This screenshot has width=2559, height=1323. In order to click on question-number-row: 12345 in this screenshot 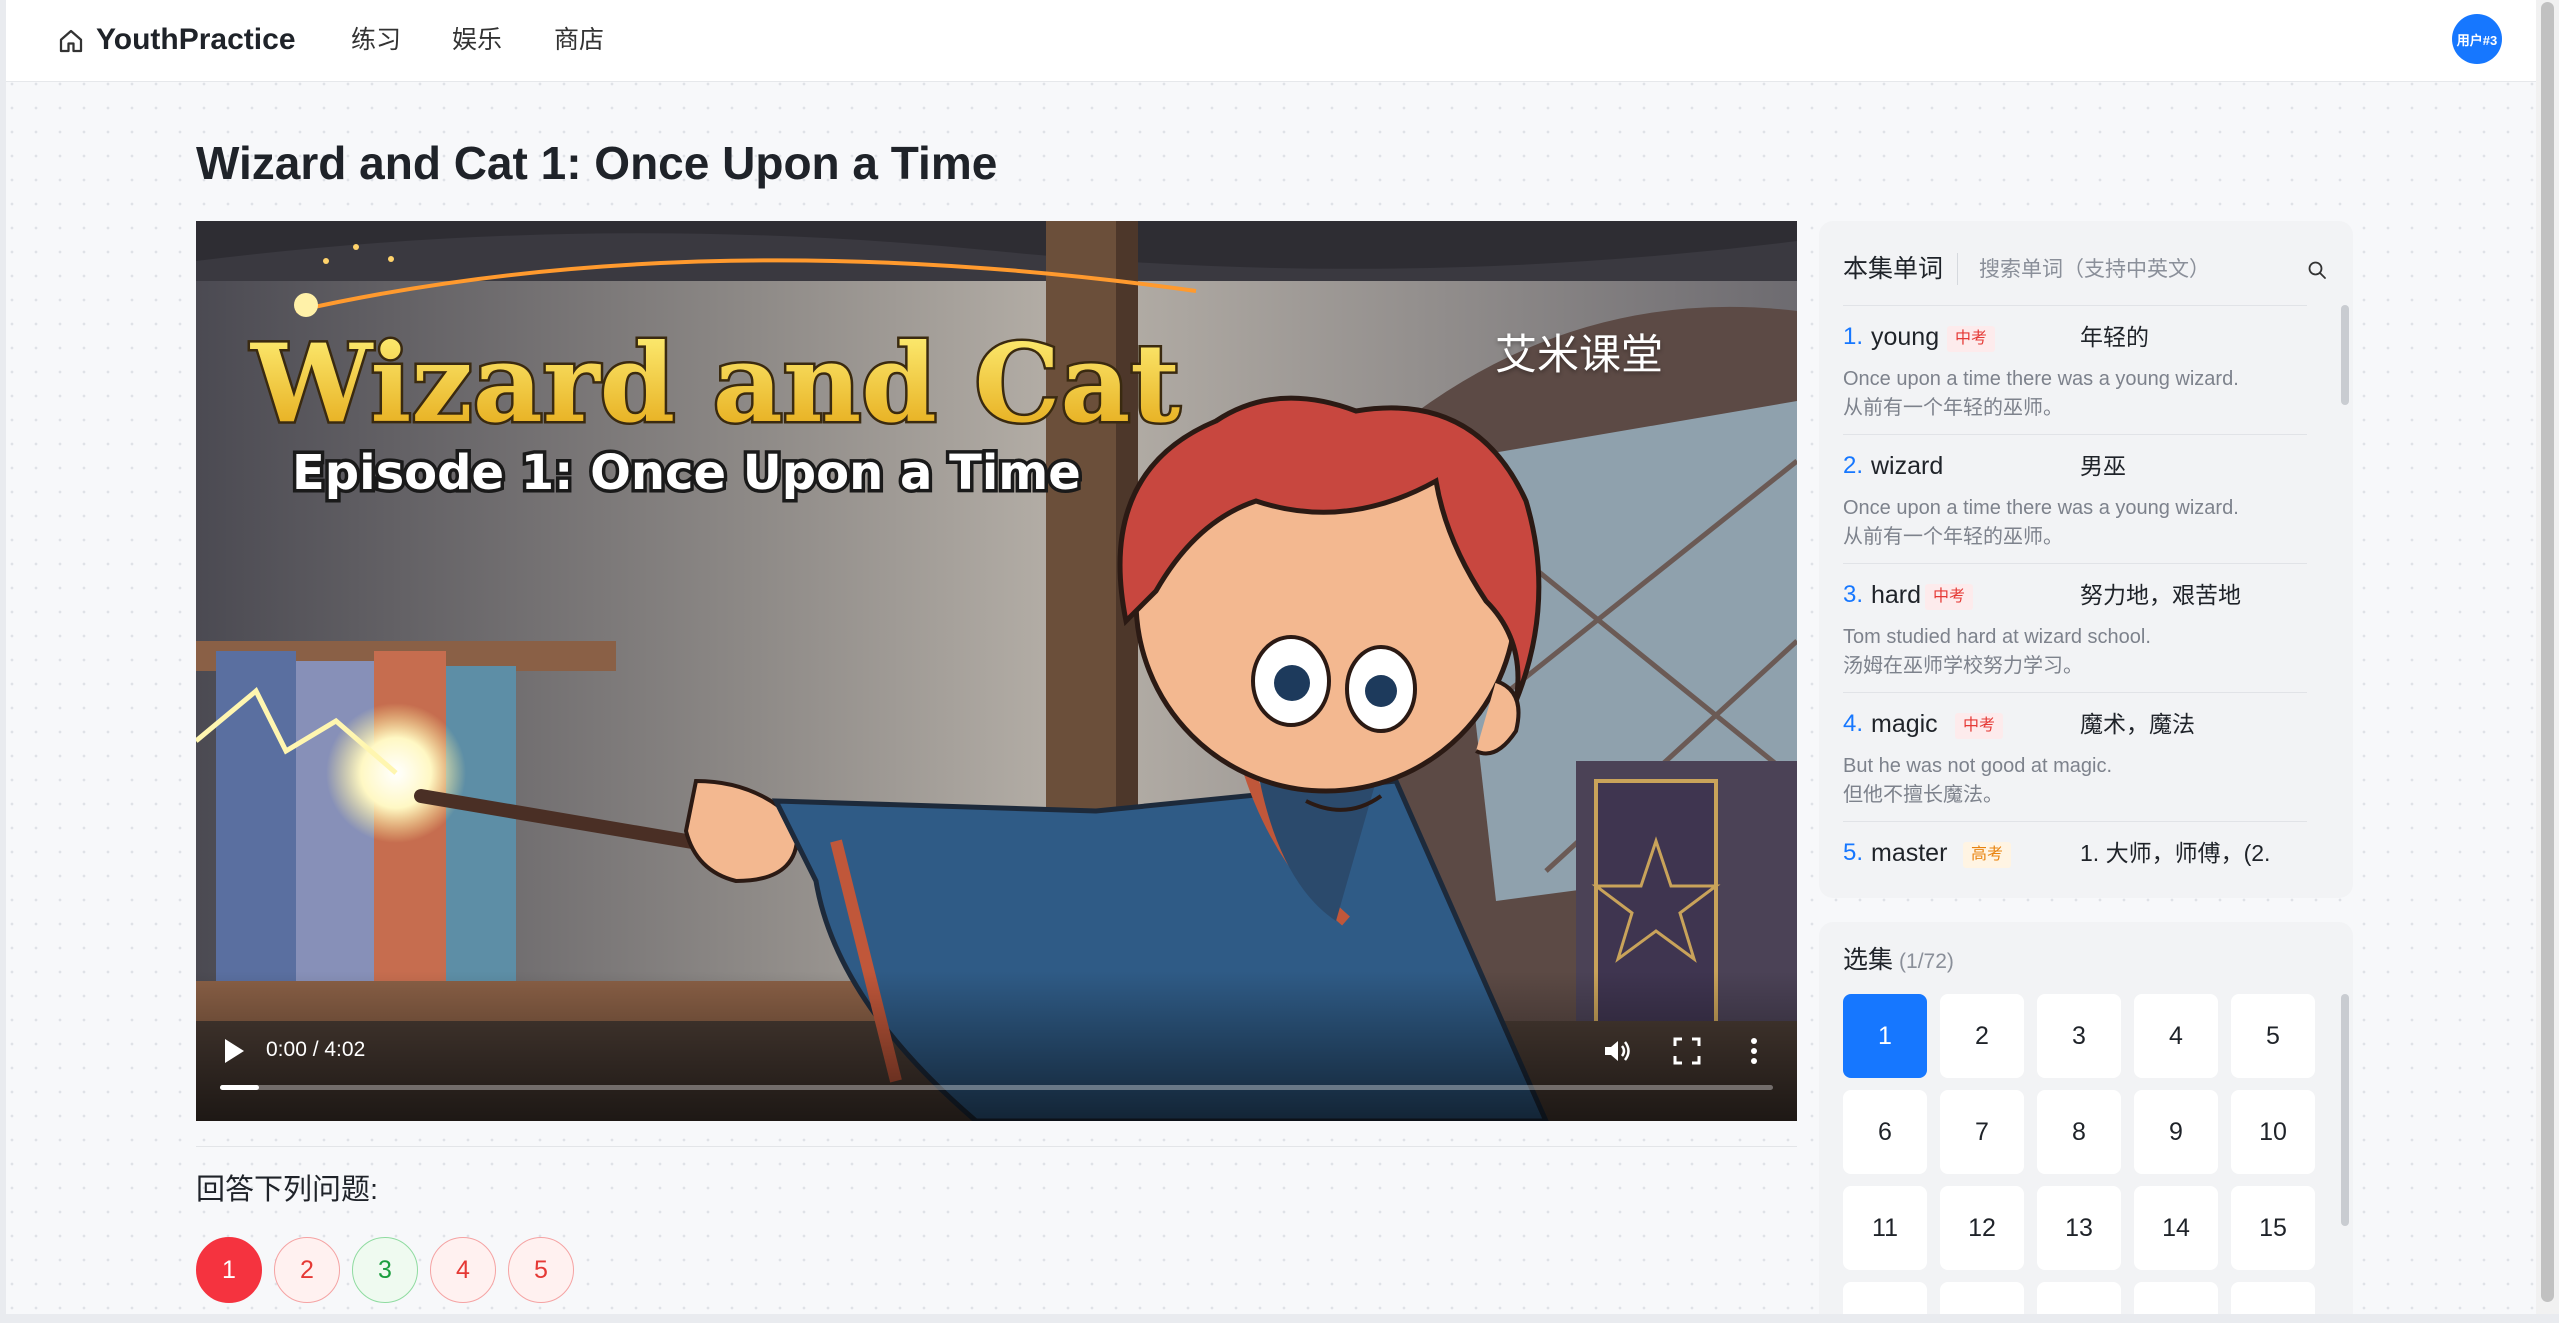, I will do `click(385, 1270)`.